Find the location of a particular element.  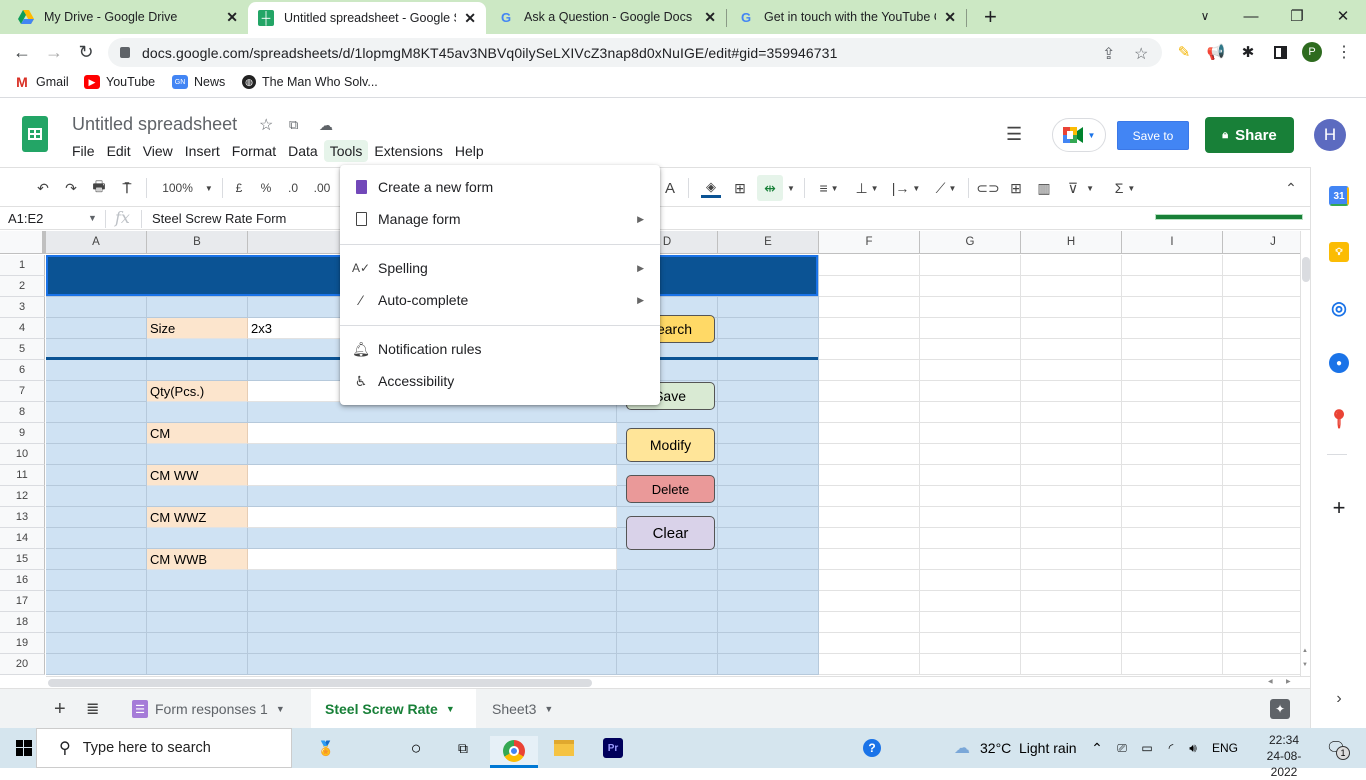

contacts-icon: ● is located at coordinates (1339, 363).